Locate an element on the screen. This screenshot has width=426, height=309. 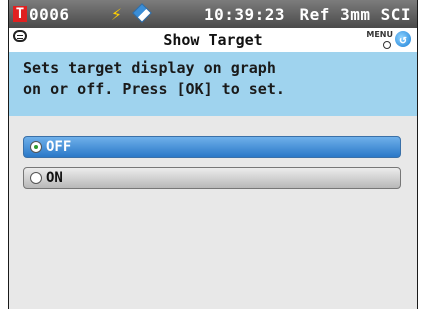
radio-selected-icon is located at coordinates (36, 147).